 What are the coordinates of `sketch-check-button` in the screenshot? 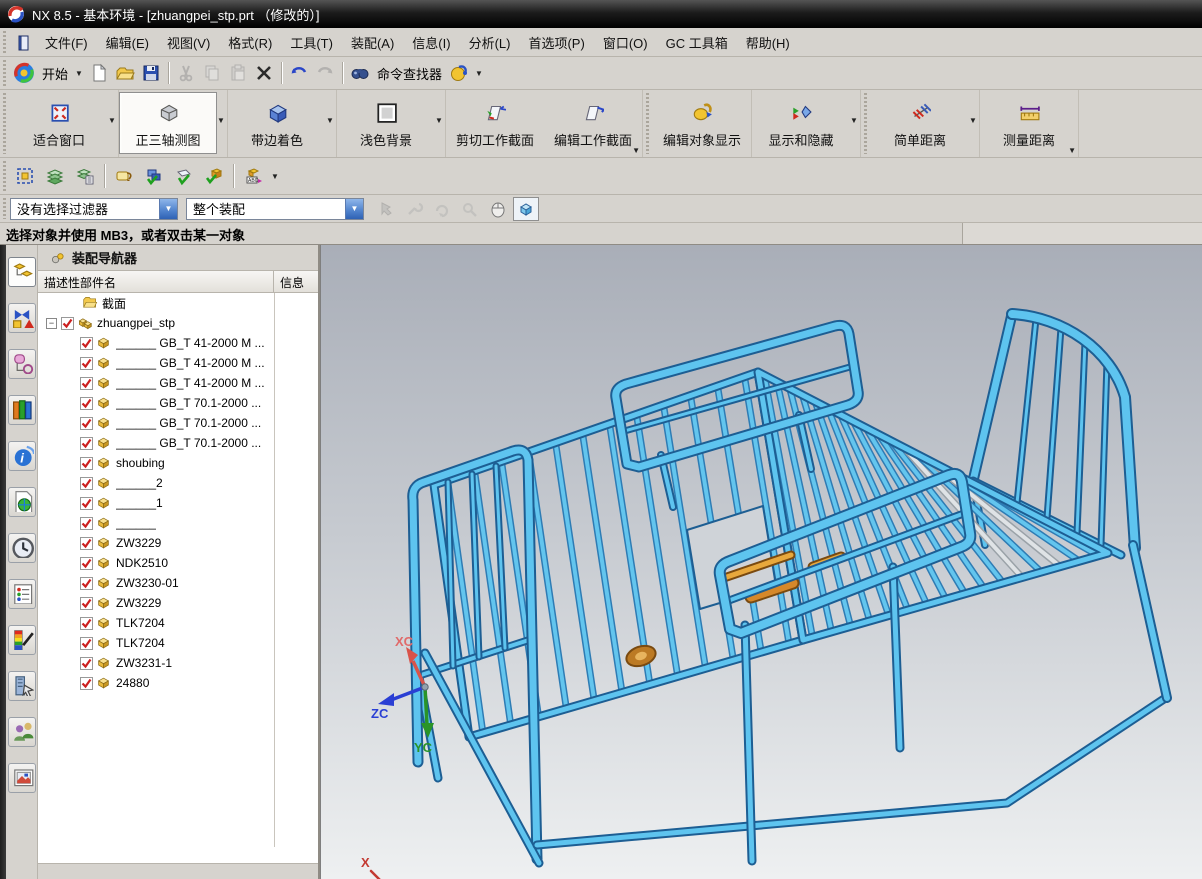 It's located at (184, 176).